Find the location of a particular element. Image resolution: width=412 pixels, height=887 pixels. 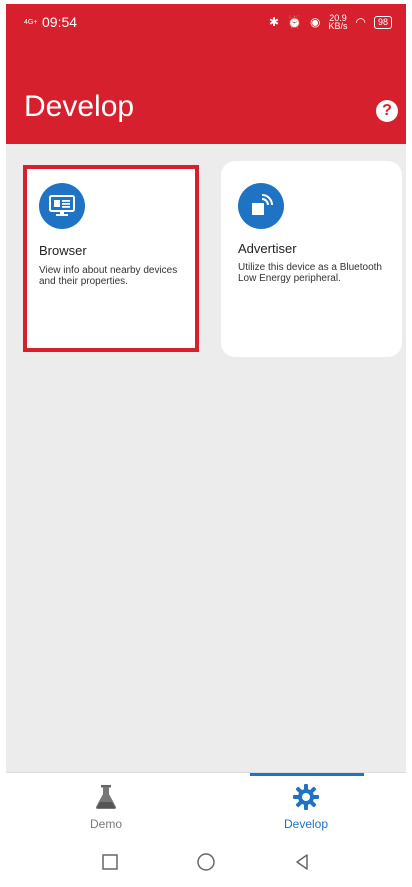

nav-tab-demo: Demo is located at coordinates (106, 808).